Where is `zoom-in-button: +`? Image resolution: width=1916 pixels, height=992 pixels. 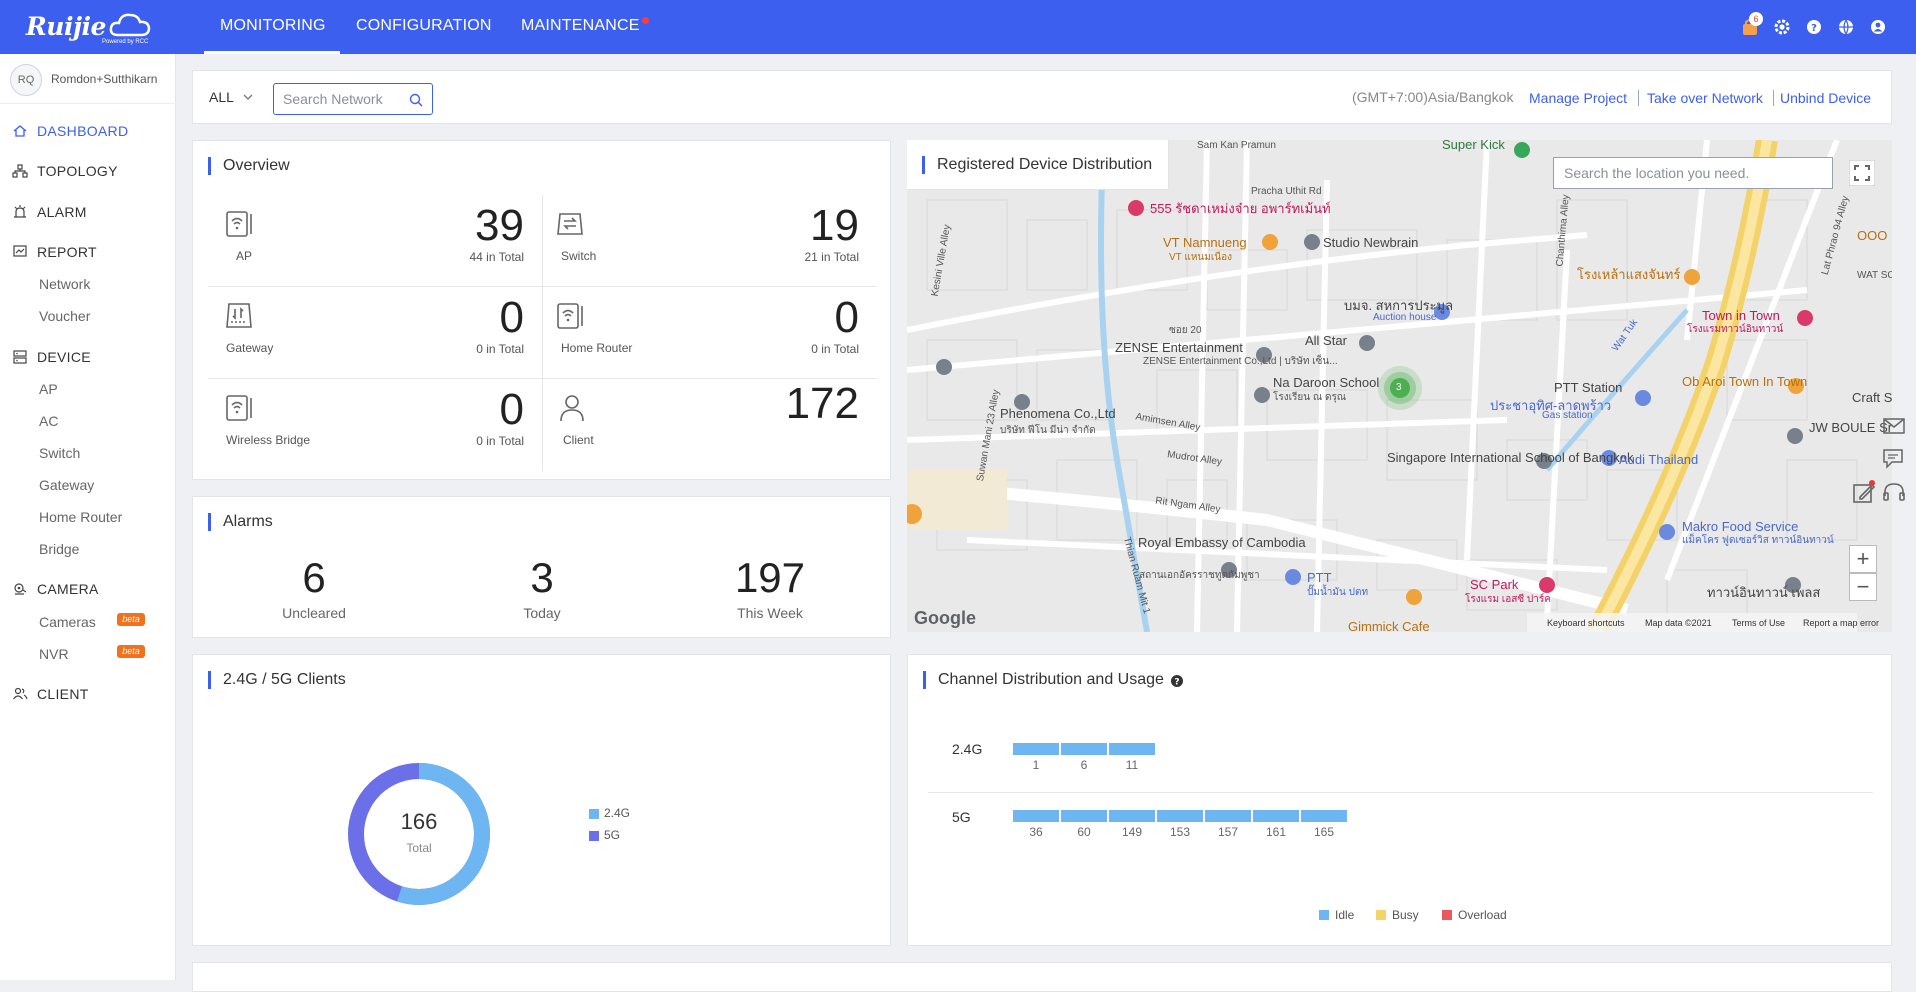 zoom-in-button: + is located at coordinates (1863, 559).